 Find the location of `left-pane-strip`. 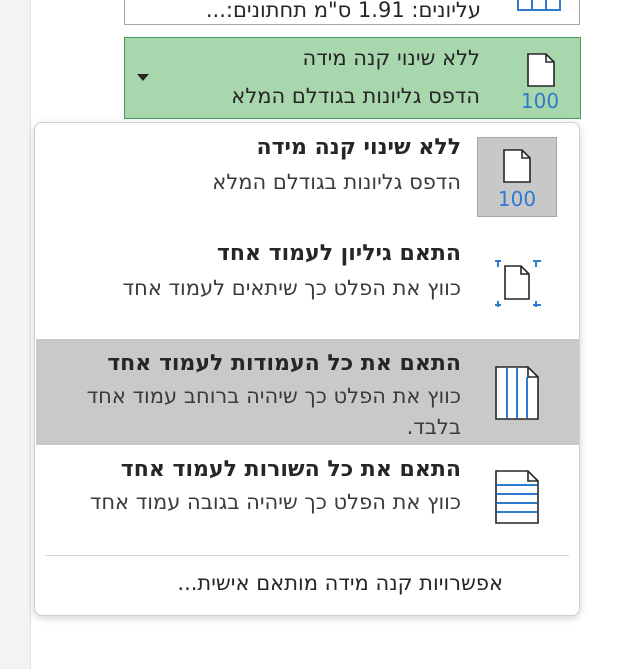

left-pane-strip is located at coordinates (15, 334).